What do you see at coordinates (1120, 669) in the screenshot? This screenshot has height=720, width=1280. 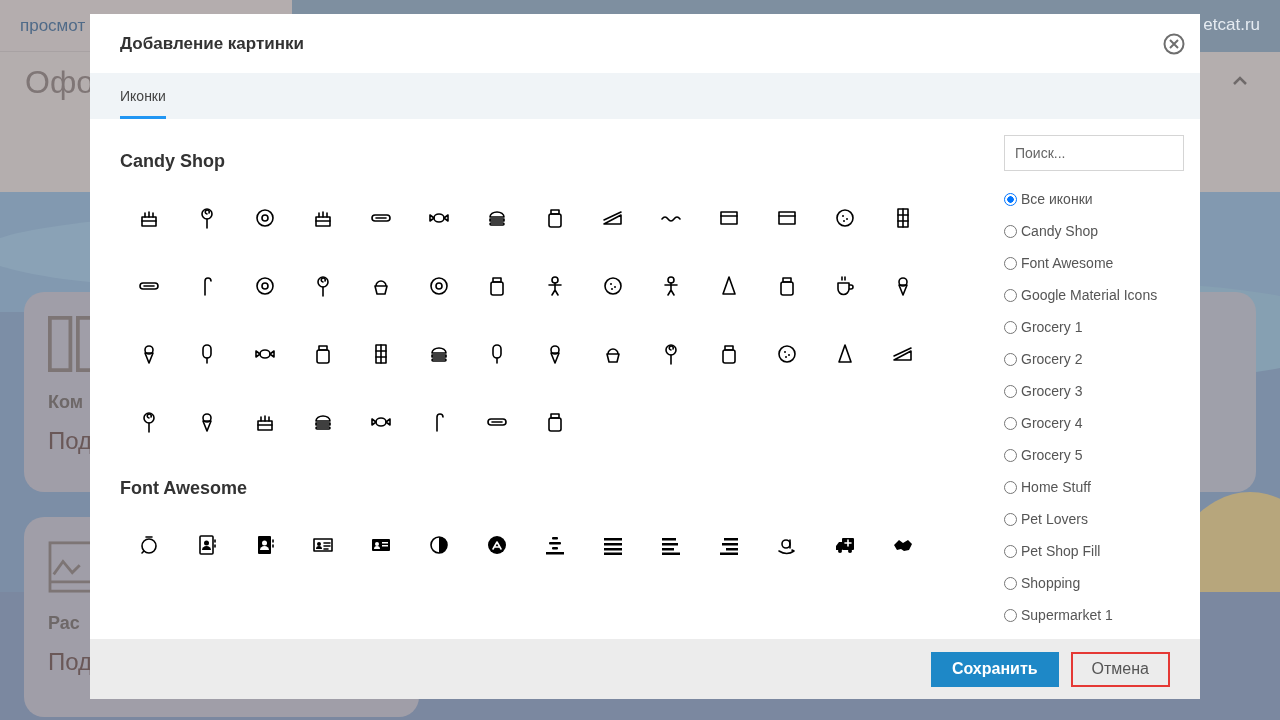 I see `cancel-button: Отмена` at bounding box center [1120, 669].